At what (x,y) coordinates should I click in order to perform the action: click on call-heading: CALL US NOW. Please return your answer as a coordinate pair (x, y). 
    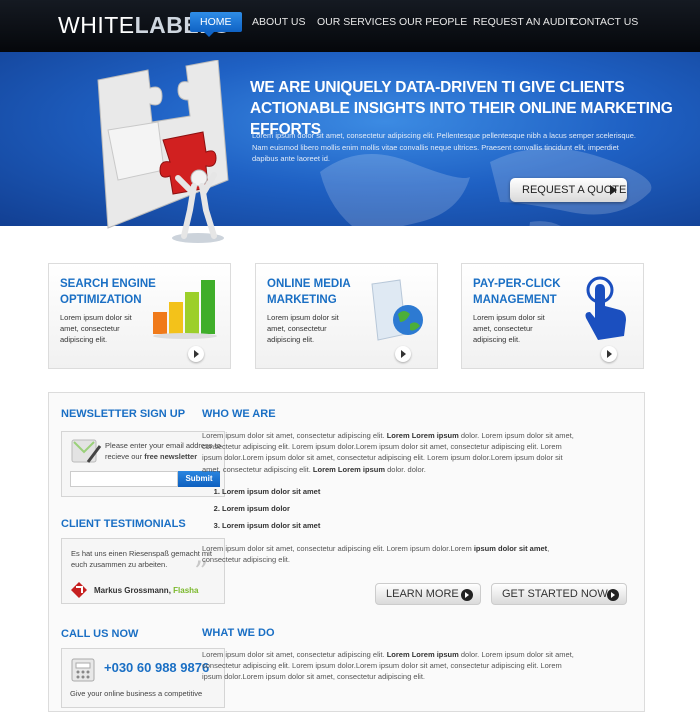
    Looking at the image, I should click on (100, 634).